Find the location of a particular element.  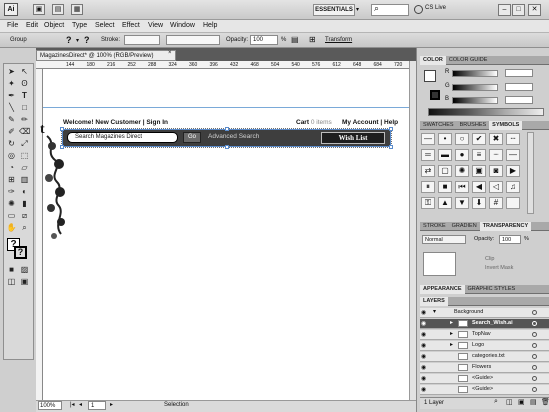

vertical-scrollbar is located at coordinates (412, 230).